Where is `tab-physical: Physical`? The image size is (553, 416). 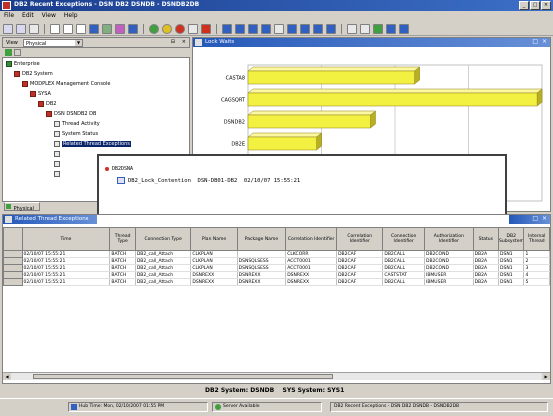 tab-physical: Physical is located at coordinates (22, 207).